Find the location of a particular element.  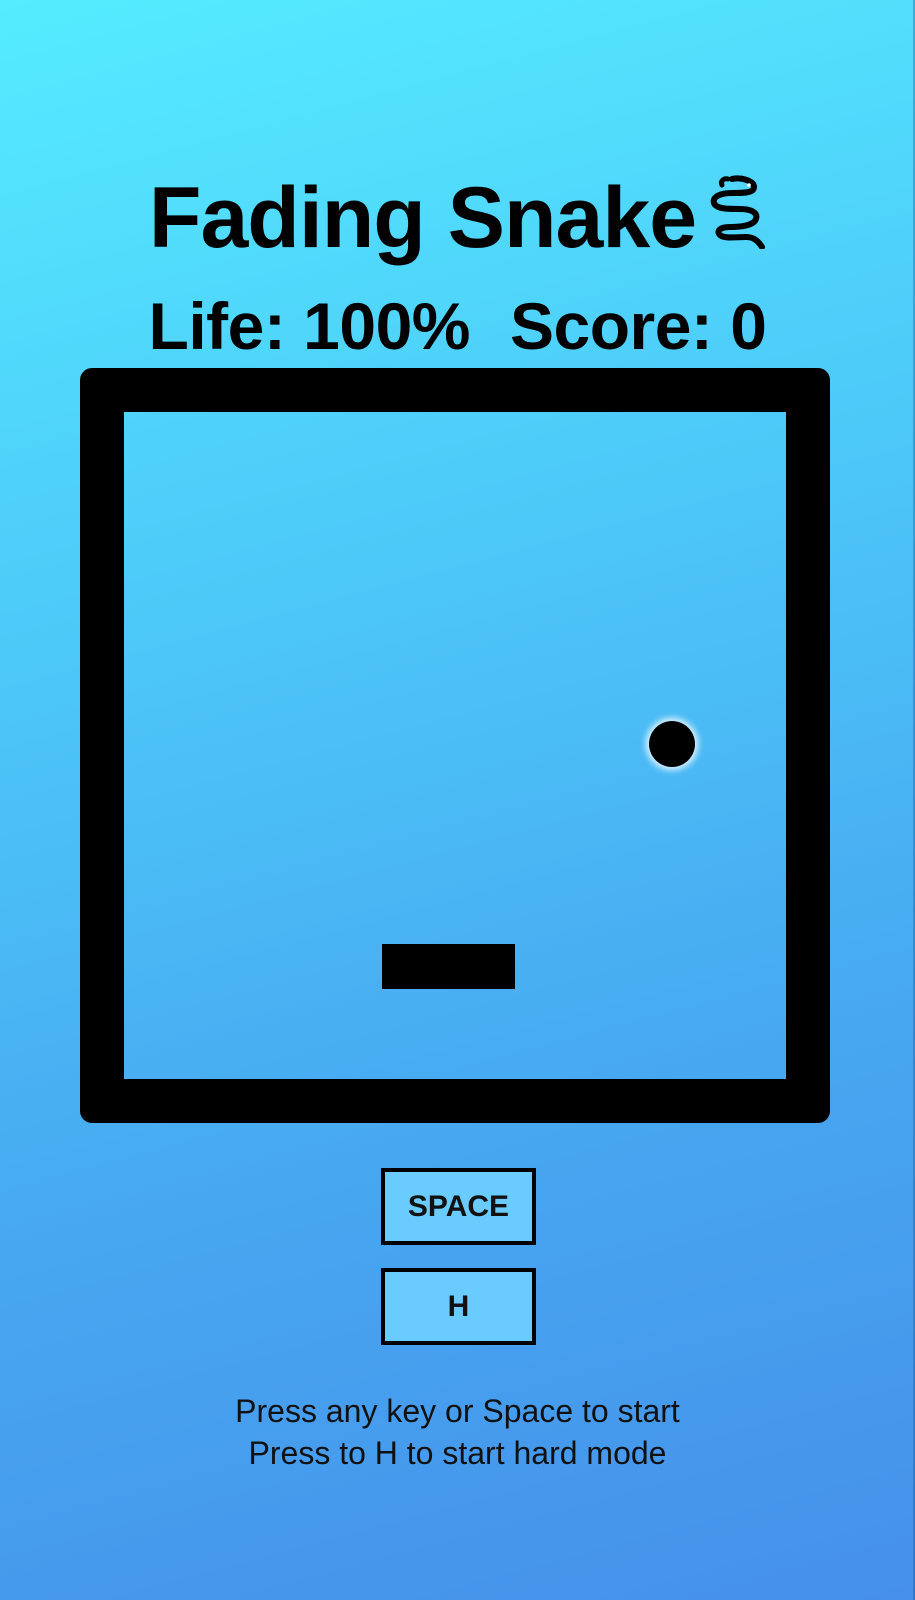

title-row: Fading Snake is located at coordinates (457, 218).